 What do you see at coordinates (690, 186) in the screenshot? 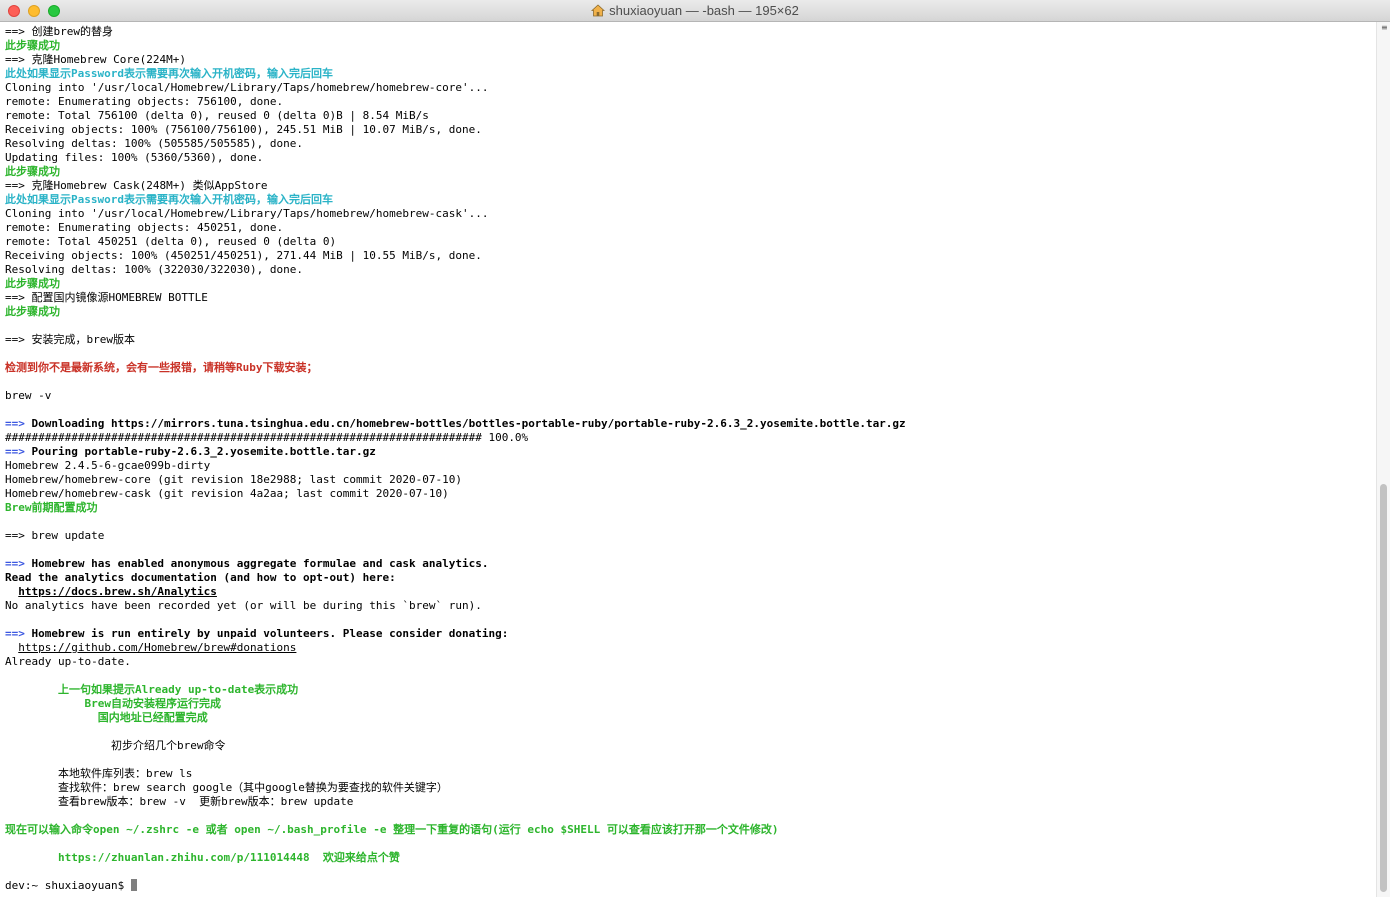
I see `terminal-line: ==> 克隆Homebrew Cask(248M+) 类似AppStore` at bounding box center [690, 186].